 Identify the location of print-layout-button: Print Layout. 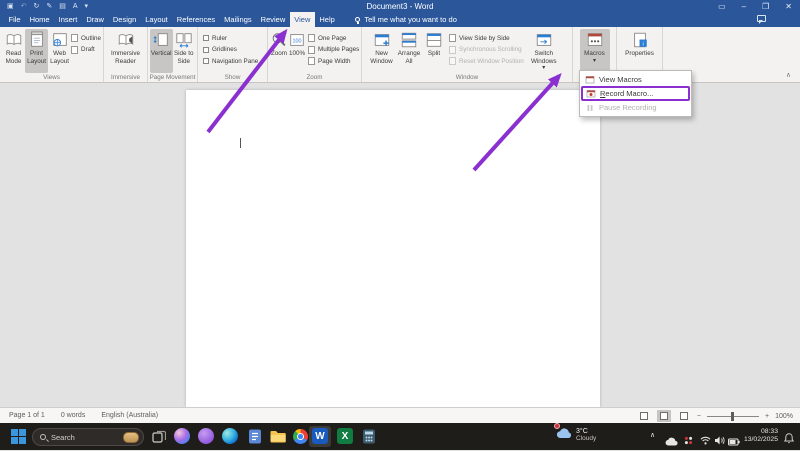
(37, 51).